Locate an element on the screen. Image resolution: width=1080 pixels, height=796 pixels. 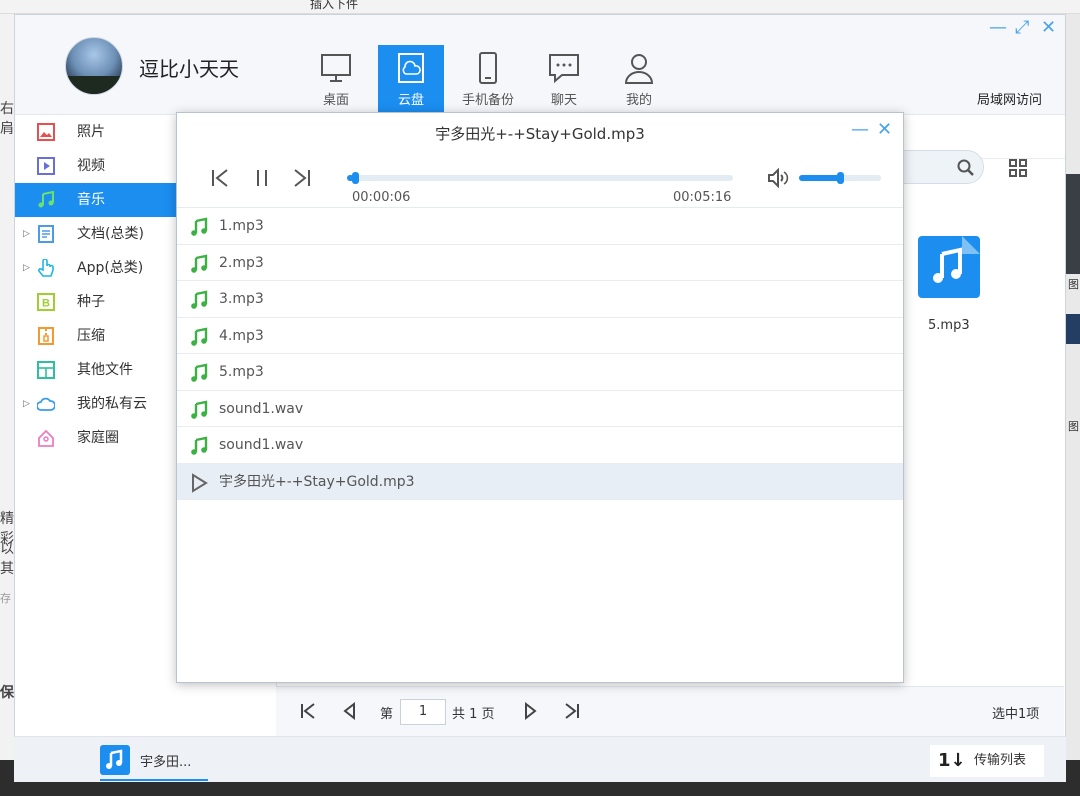
lan-access-link: 局域网访问 is located at coordinates (1009, 98).